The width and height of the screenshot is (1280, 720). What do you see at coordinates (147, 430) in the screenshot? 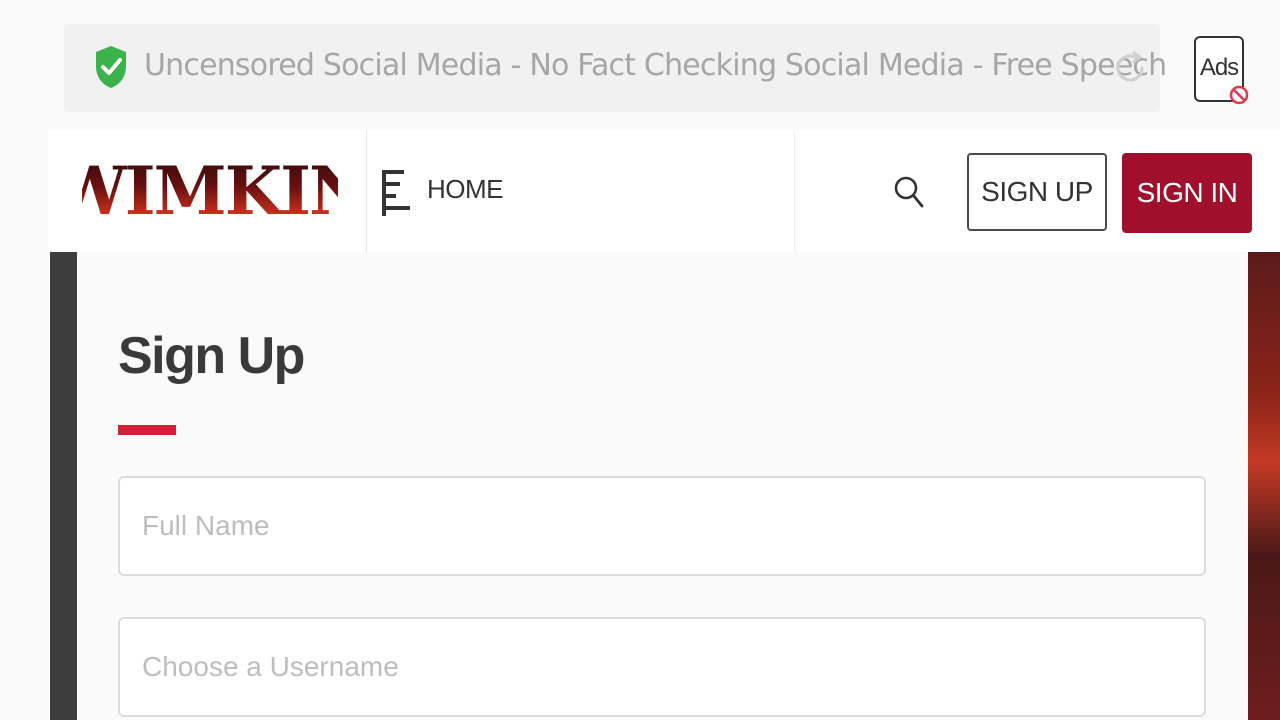
I see `heading-underline` at bounding box center [147, 430].